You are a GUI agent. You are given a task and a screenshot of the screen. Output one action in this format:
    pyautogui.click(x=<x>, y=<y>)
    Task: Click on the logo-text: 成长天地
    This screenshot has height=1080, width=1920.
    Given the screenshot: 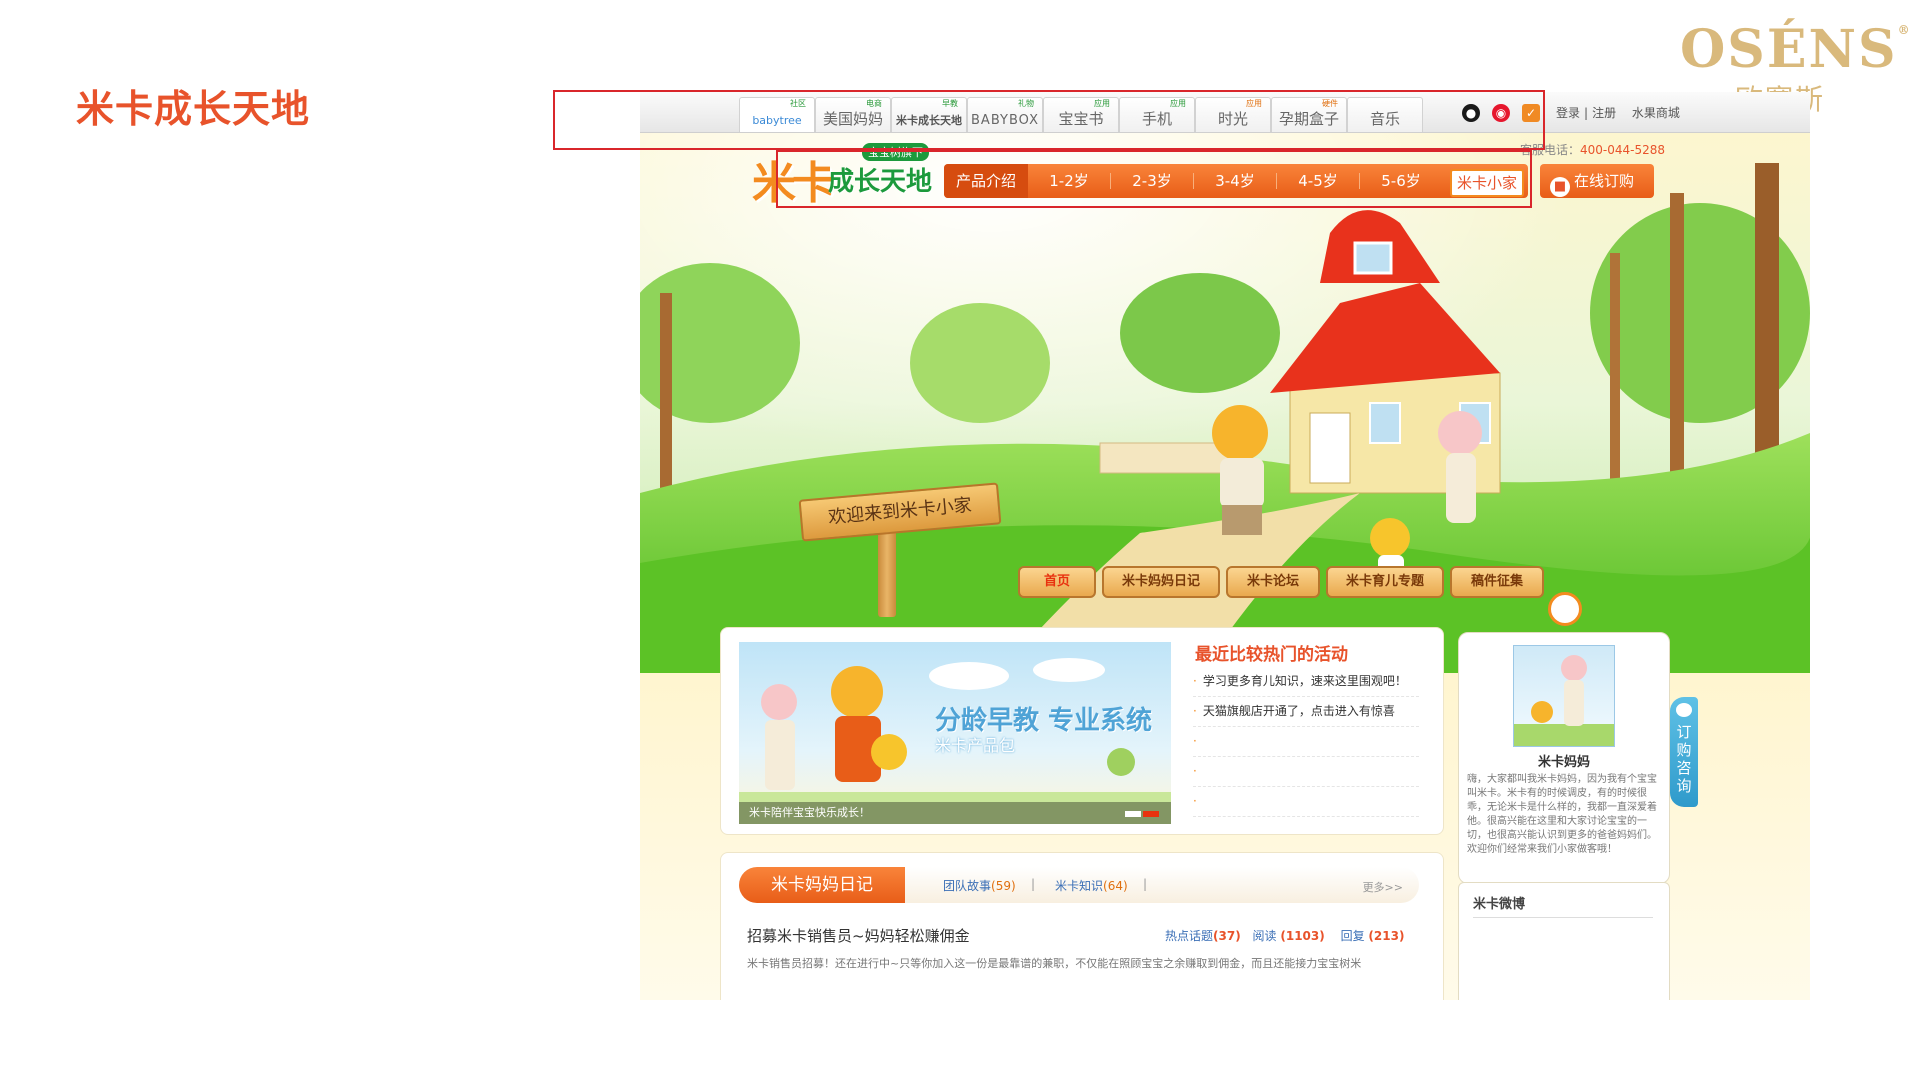 What is the action you would take?
    pyautogui.click(x=880, y=182)
    